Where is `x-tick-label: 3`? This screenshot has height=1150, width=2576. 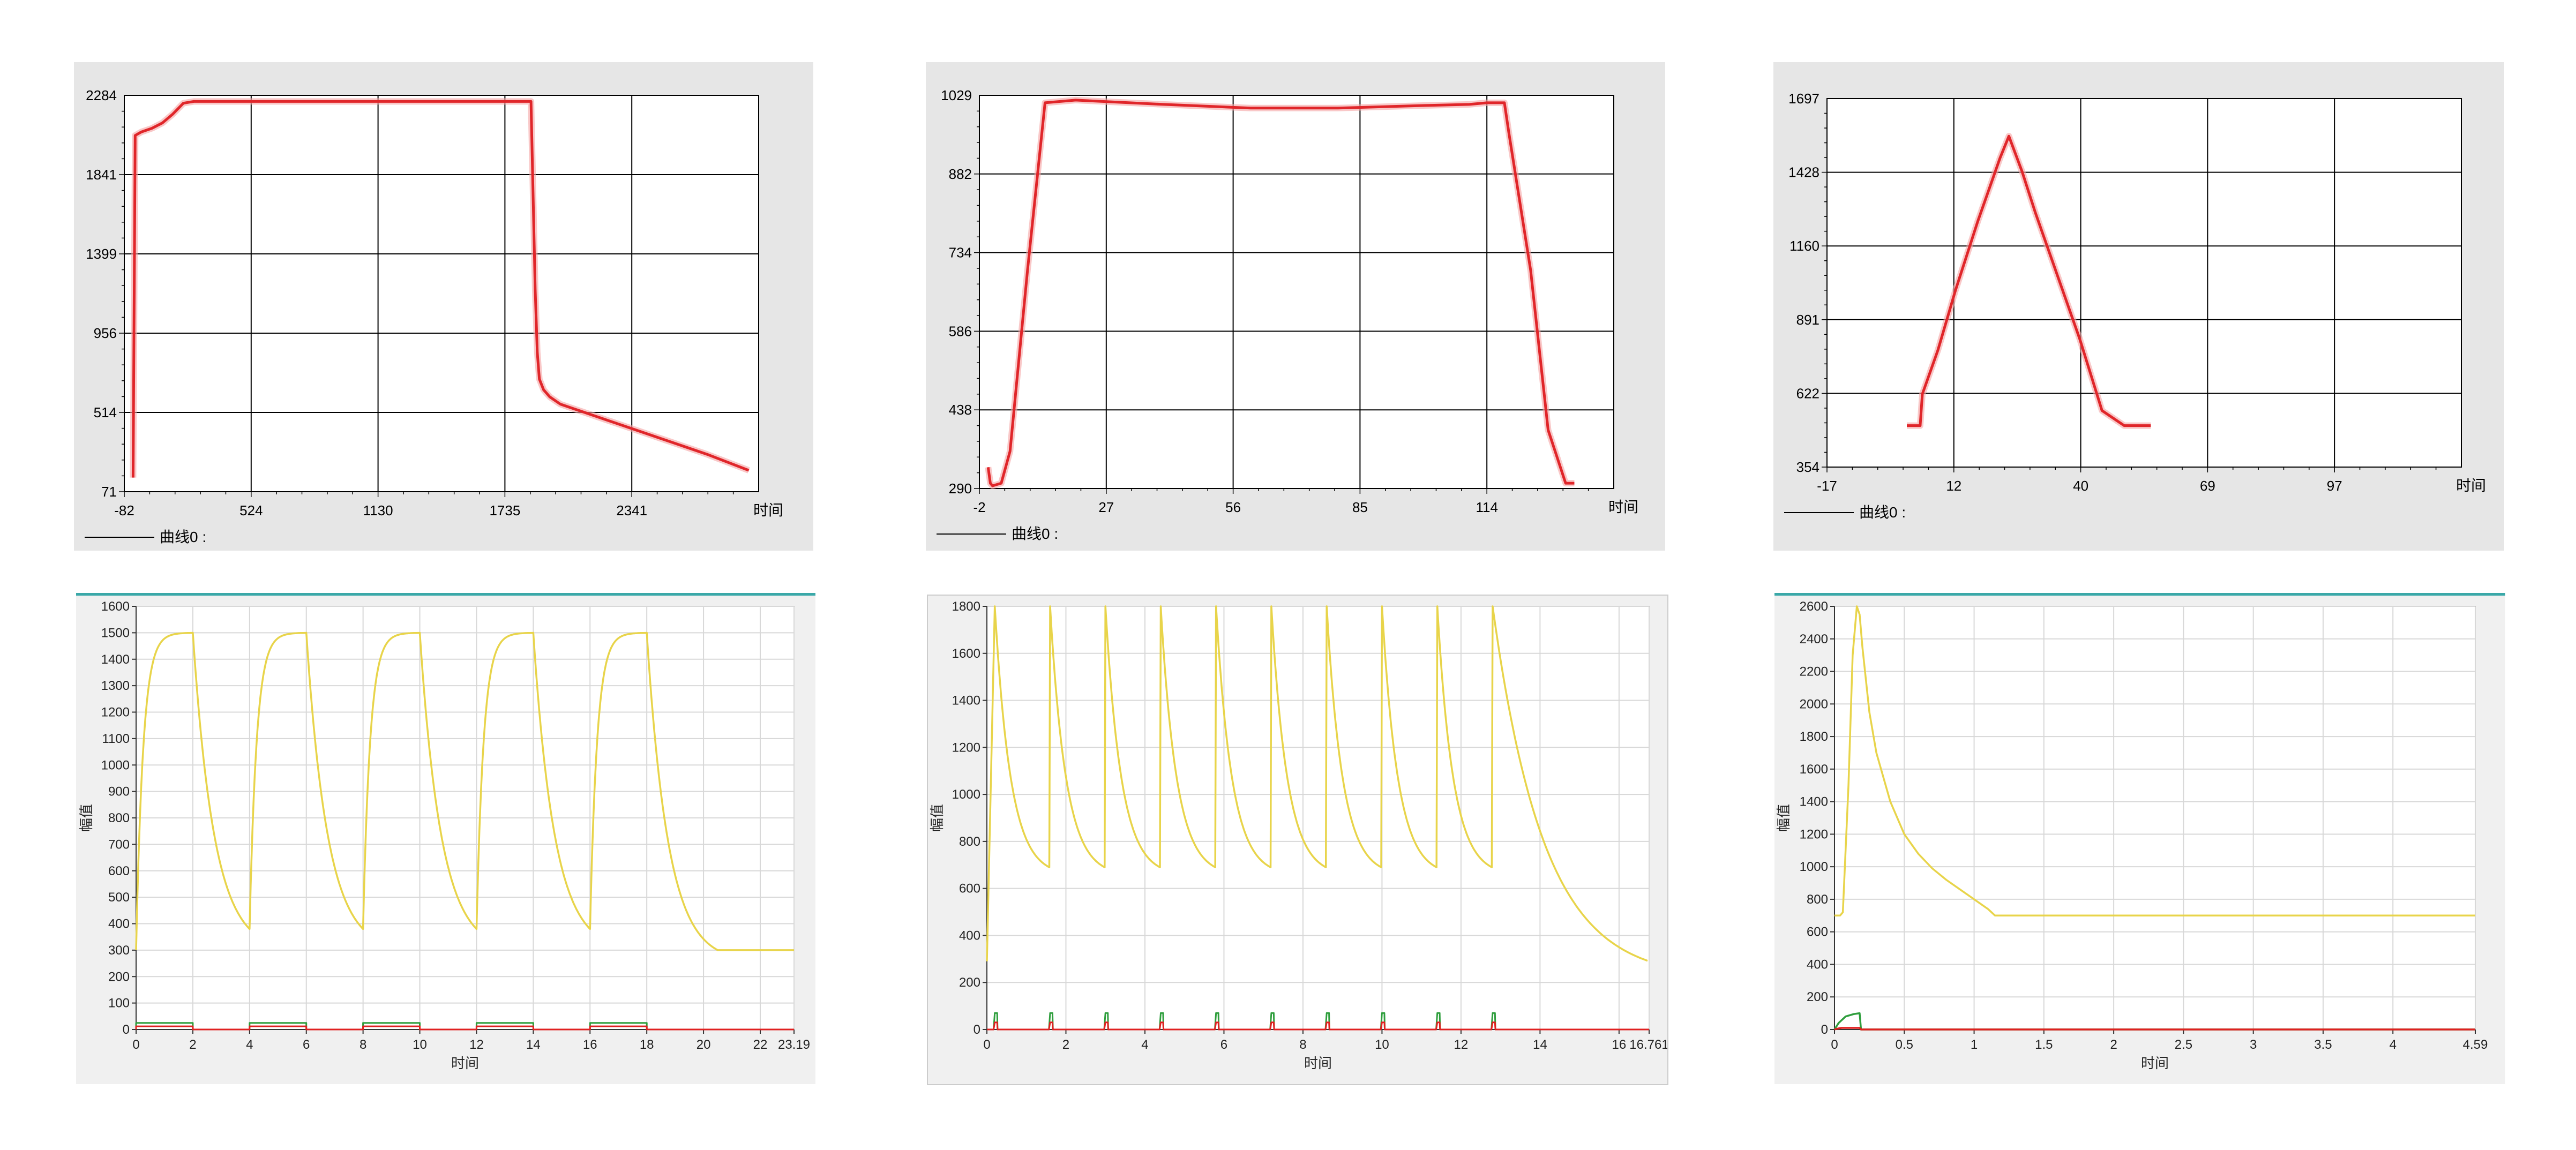
x-tick-label: 3 is located at coordinates (2253, 1045).